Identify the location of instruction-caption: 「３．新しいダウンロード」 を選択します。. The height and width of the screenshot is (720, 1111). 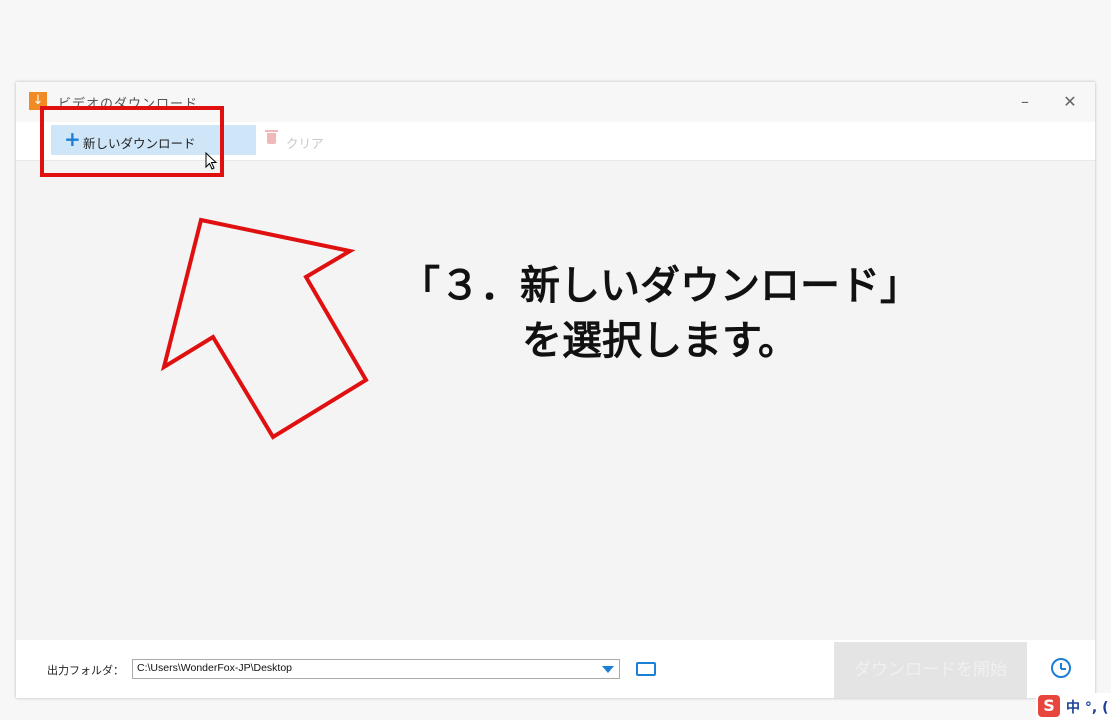
(660, 313).